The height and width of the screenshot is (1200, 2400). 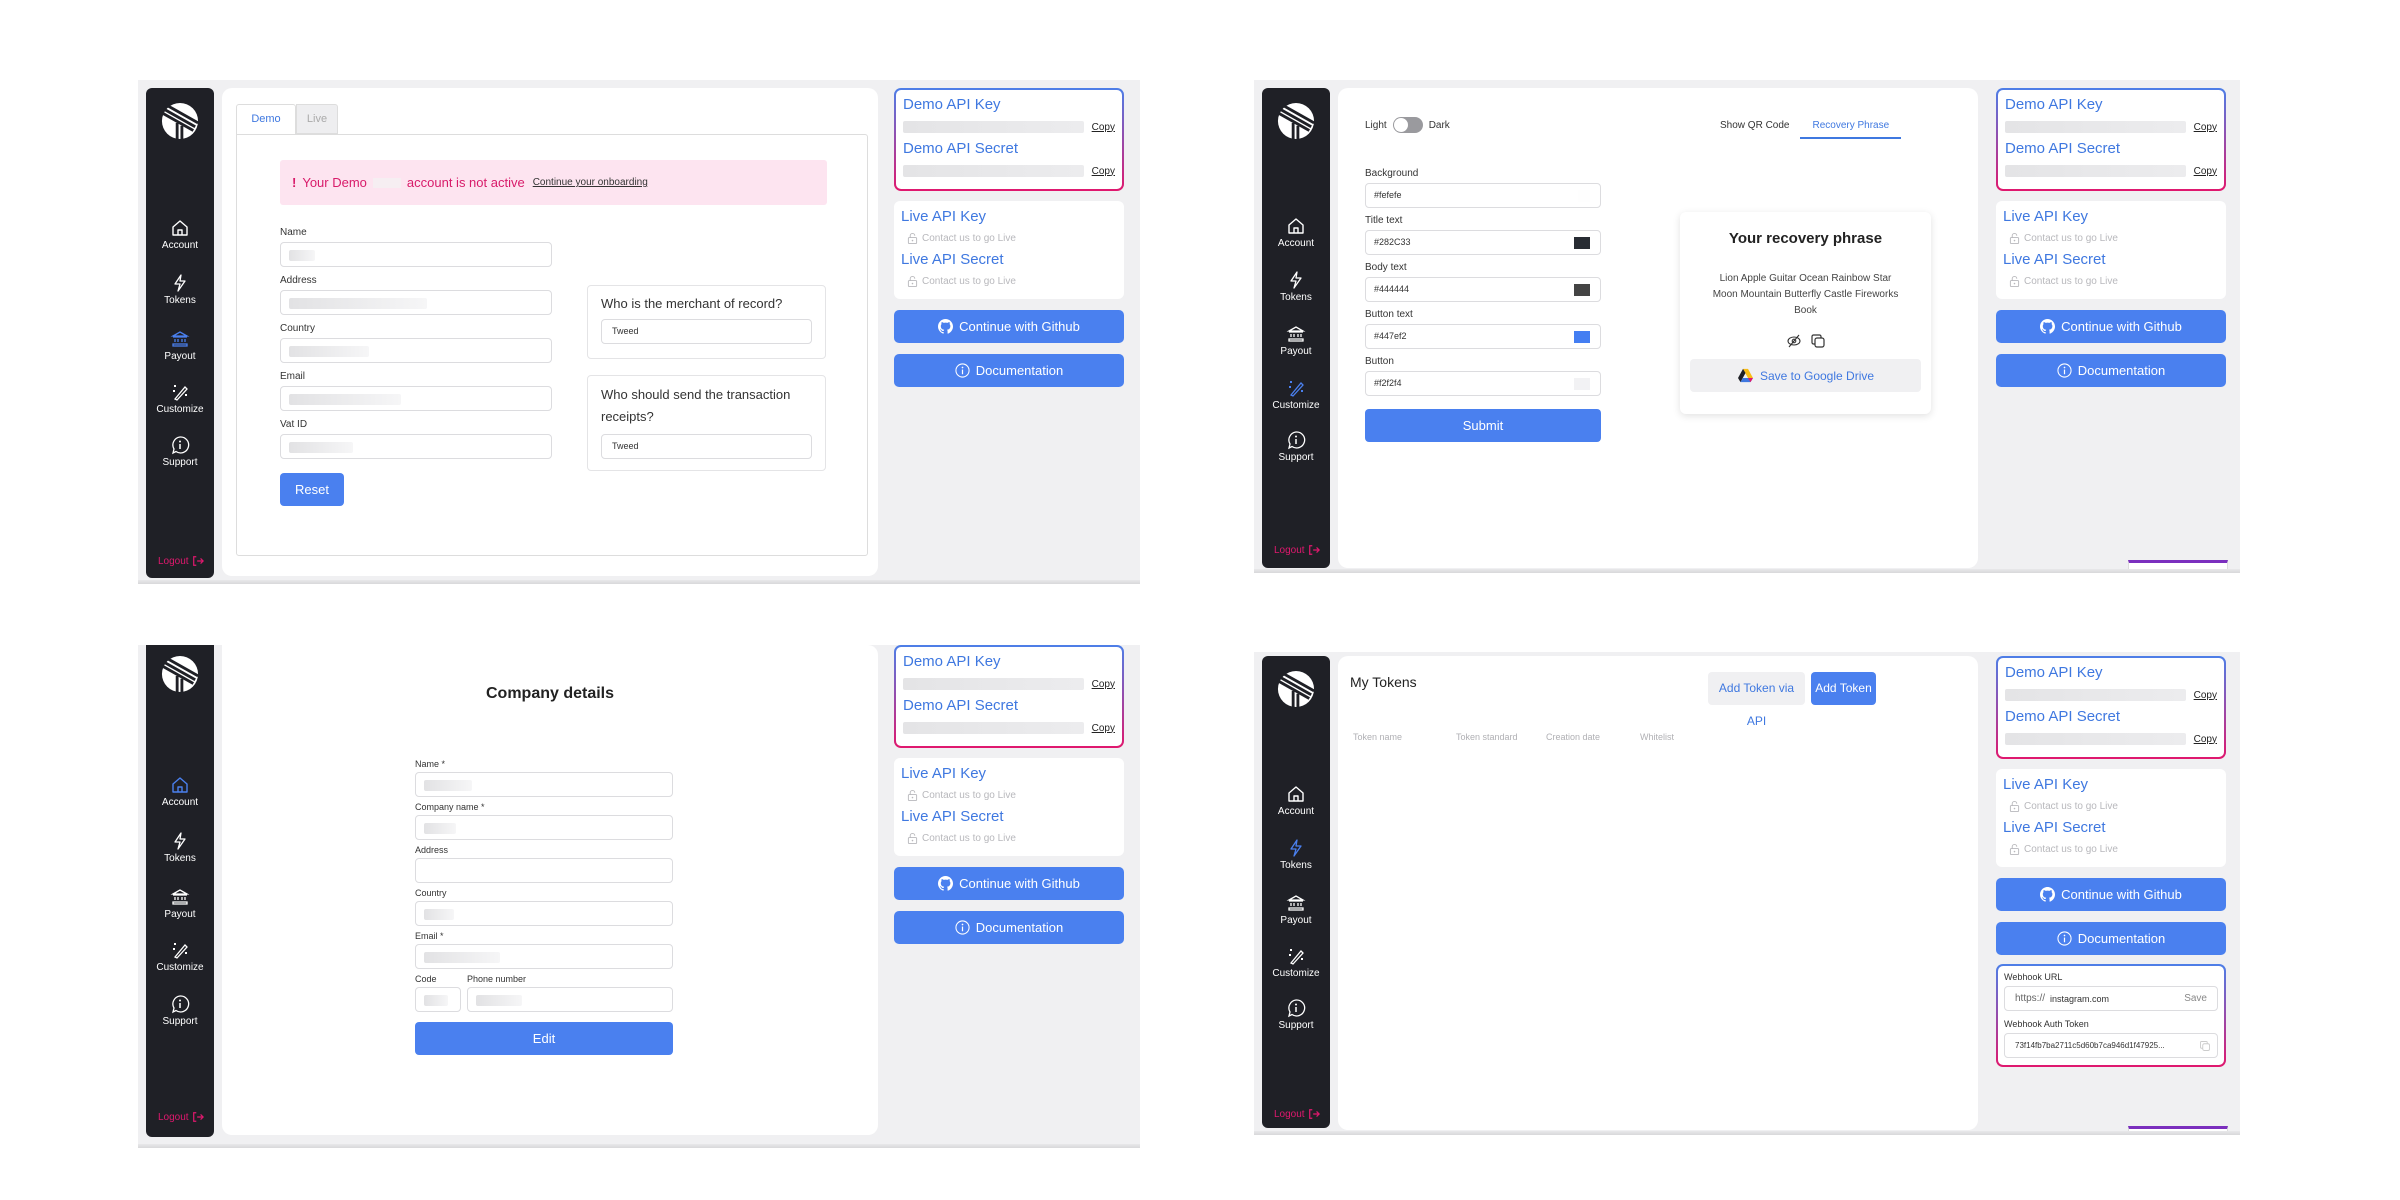 What do you see at coordinates (544, 870) in the screenshot?
I see `company-address-field` at bounding box center [544, 870].